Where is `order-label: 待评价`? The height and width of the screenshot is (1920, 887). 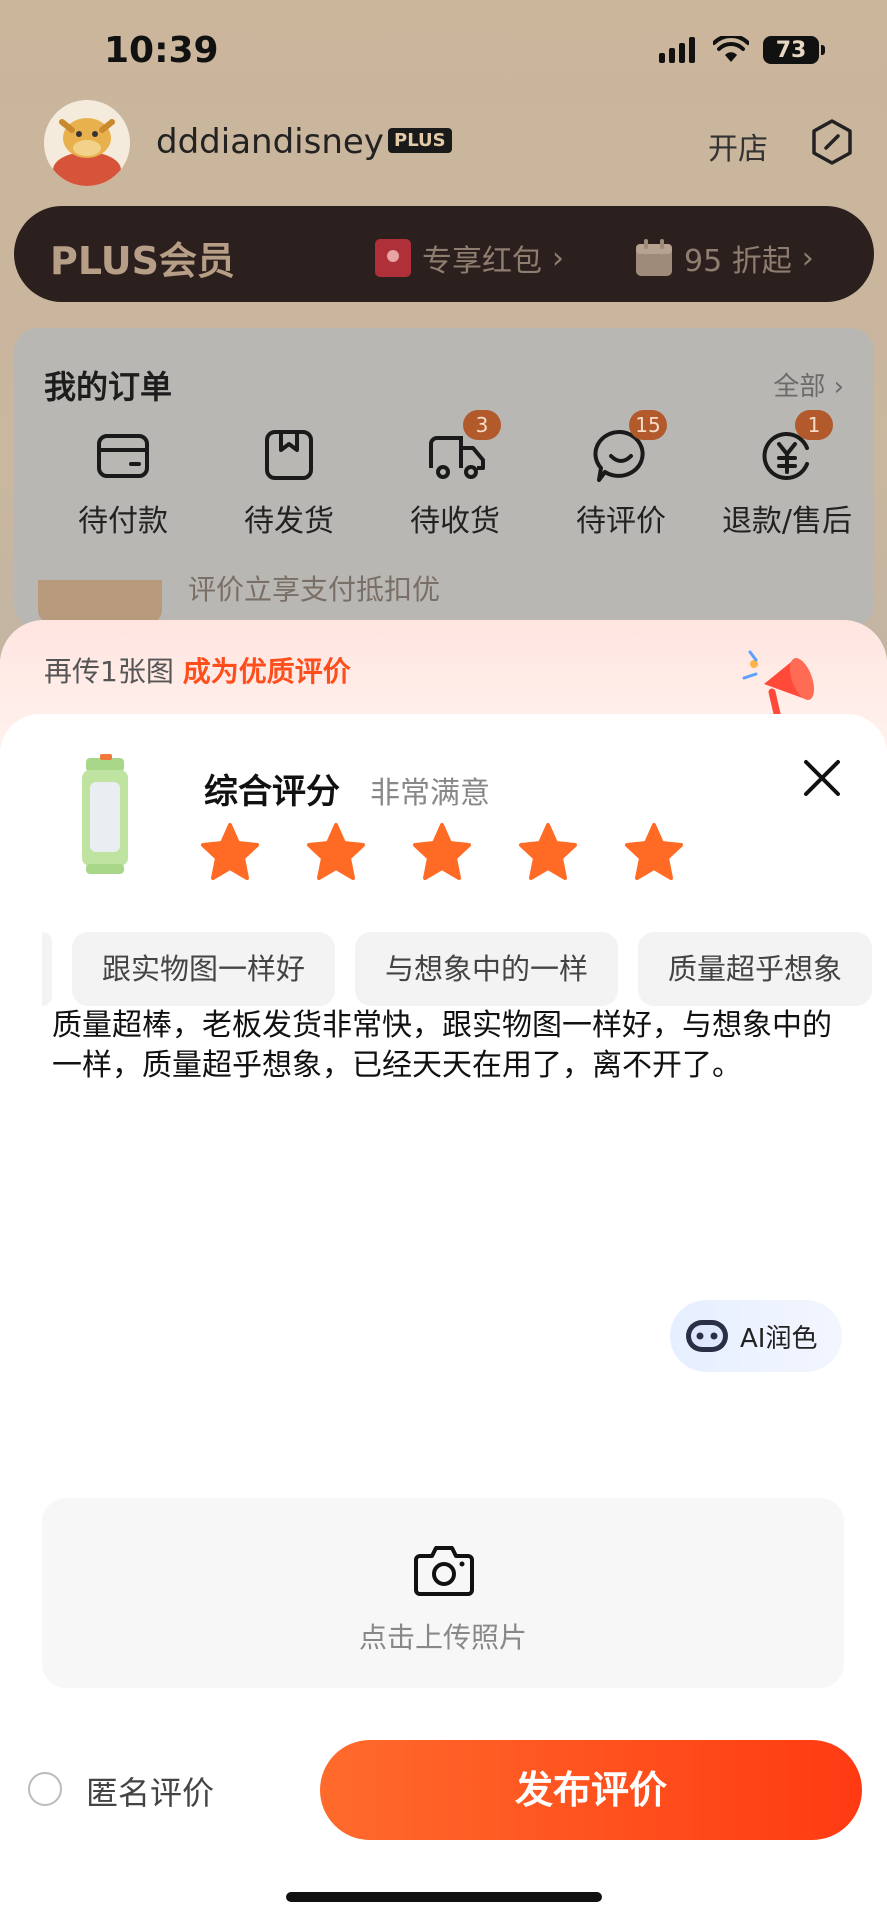
order-label: 待评价 is located at coordinates (621, 521).